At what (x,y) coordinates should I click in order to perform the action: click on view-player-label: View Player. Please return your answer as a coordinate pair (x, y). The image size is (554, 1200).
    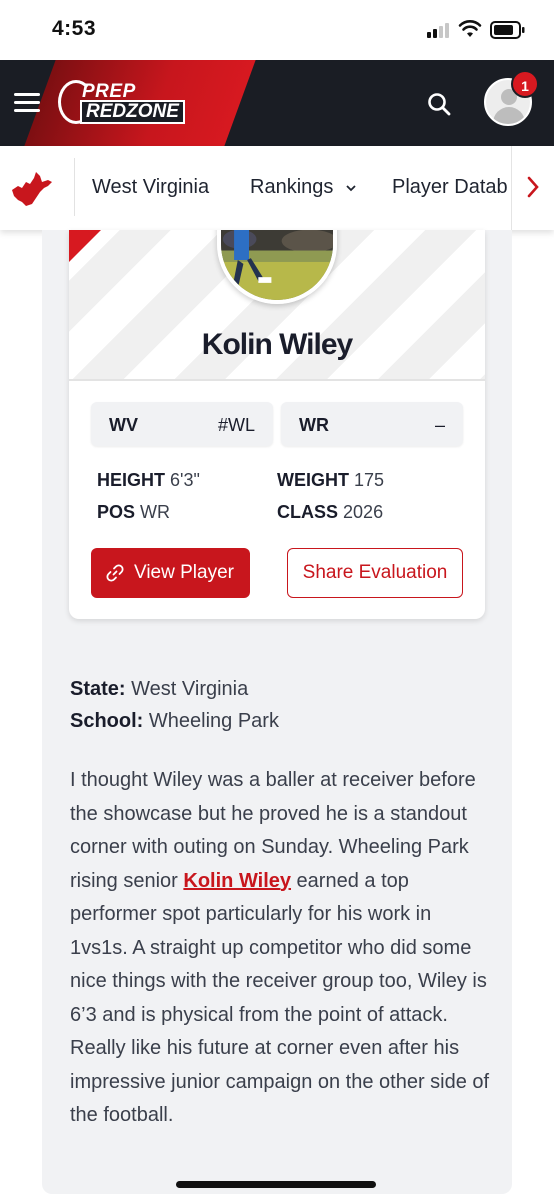
    Looking at the image, I should click on (184, 572).